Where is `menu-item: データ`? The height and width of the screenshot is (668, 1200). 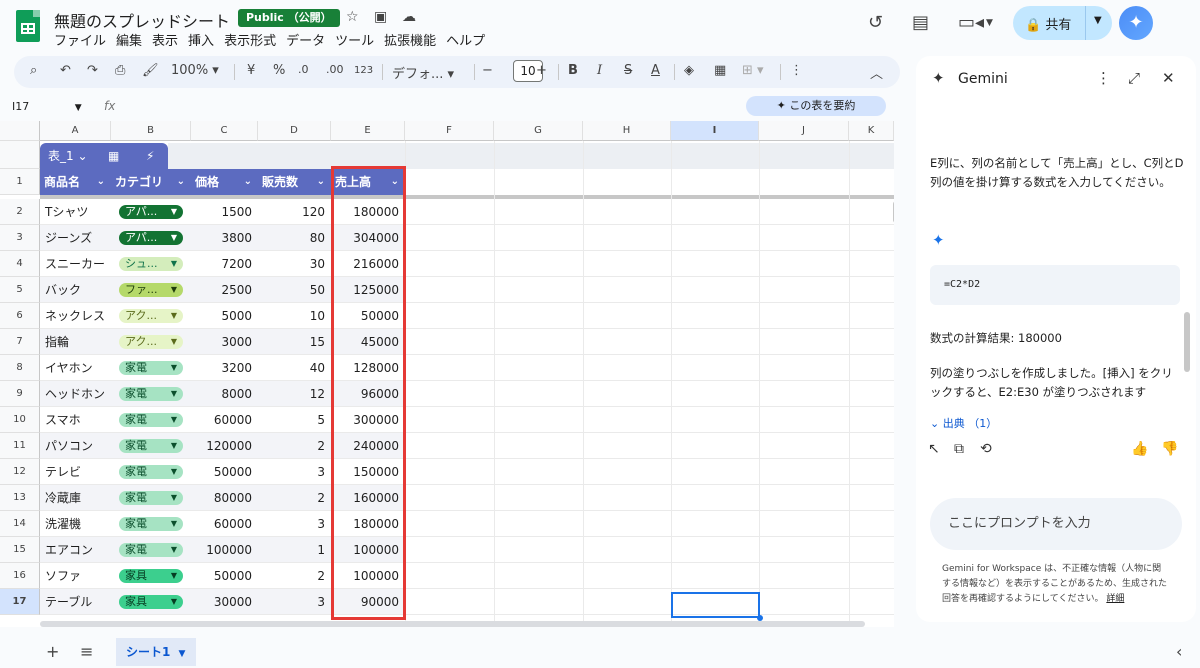 menu-item: データ is located at coordinates (305, 39).